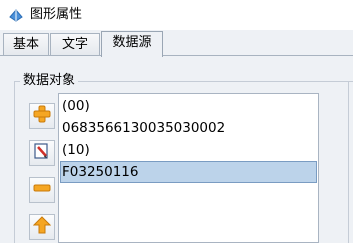  I want to click on list-item-text: (10), so click(76, 150).